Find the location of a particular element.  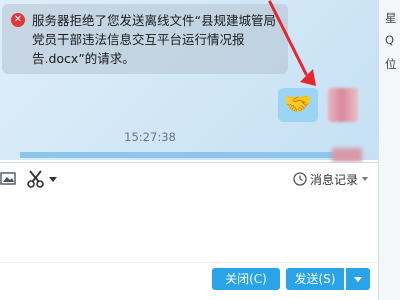

divider is located at coordinates (189, 262).